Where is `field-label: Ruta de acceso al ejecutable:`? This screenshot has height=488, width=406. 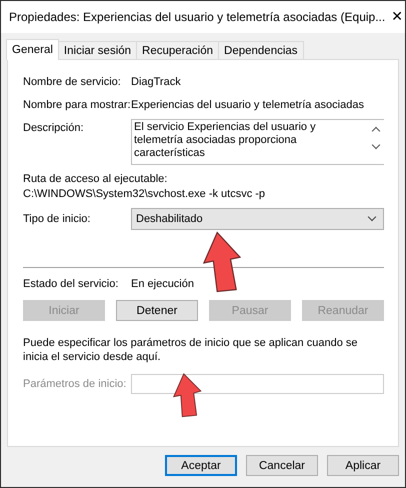 field-label: Ruta de acceso al ejecutable: is located at coordinates (95, 179).